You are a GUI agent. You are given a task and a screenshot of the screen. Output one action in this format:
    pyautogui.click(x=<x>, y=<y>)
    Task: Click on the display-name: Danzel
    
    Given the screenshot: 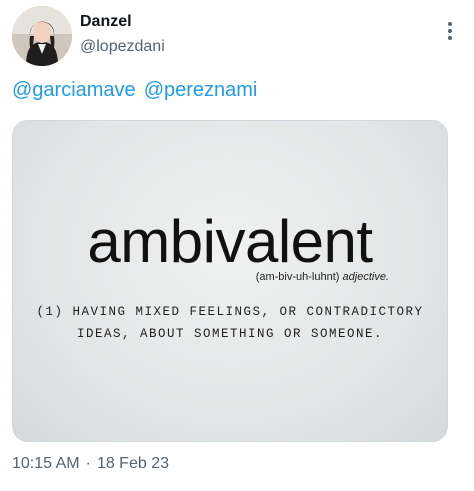 What is the action you would take?
    pyautogui.click(x=122, y=22)
    